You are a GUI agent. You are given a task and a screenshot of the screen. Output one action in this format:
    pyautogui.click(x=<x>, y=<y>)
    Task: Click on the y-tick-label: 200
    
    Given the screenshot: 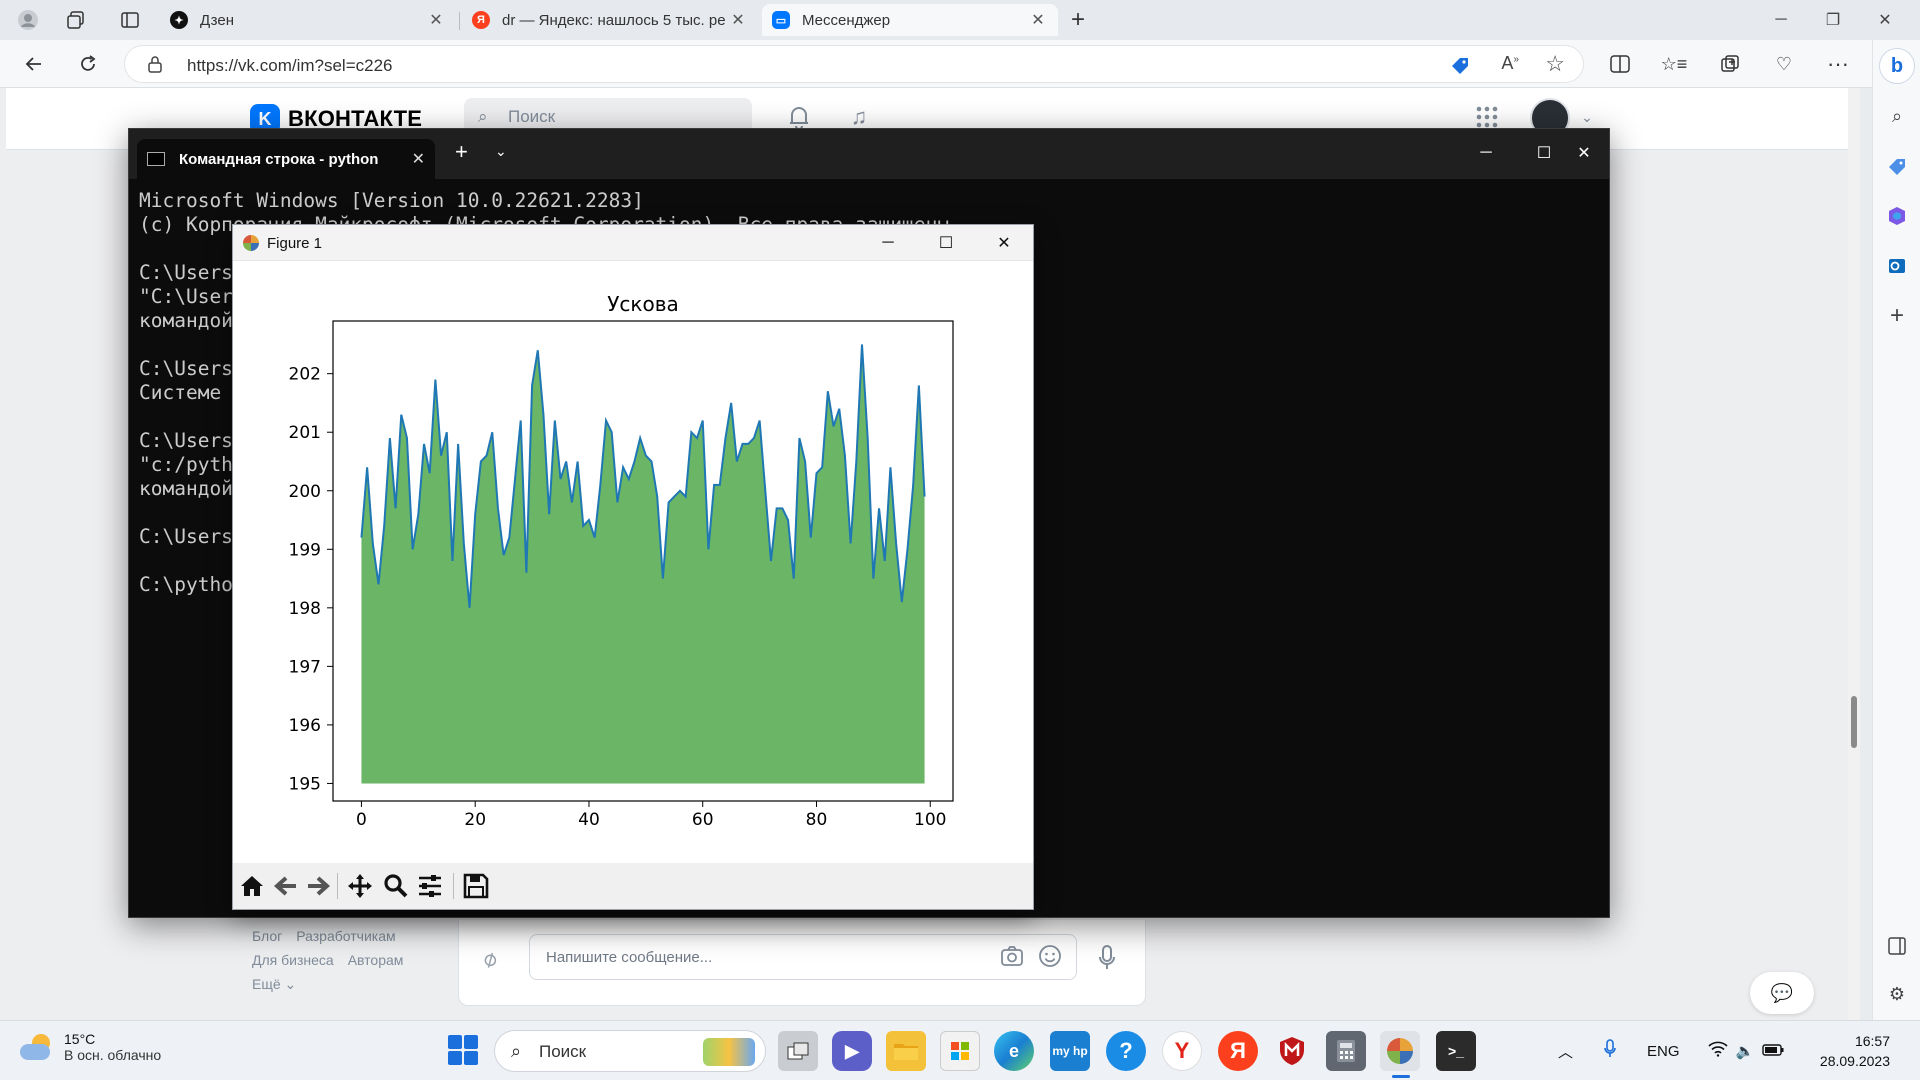 What is the action you would take?
    pyautogui.click(x=305, y=492)
    